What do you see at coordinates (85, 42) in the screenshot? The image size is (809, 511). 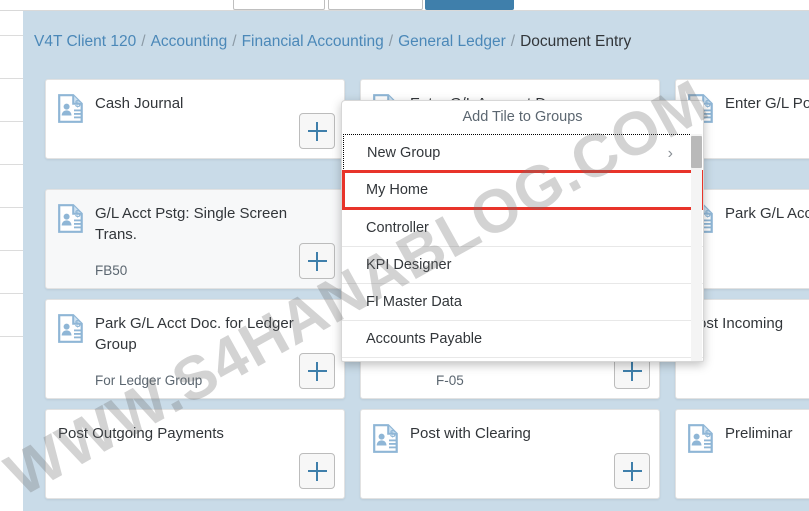 I see `breadcrumb-item-0: V4T Client 120` at bounding box center [85, 42].